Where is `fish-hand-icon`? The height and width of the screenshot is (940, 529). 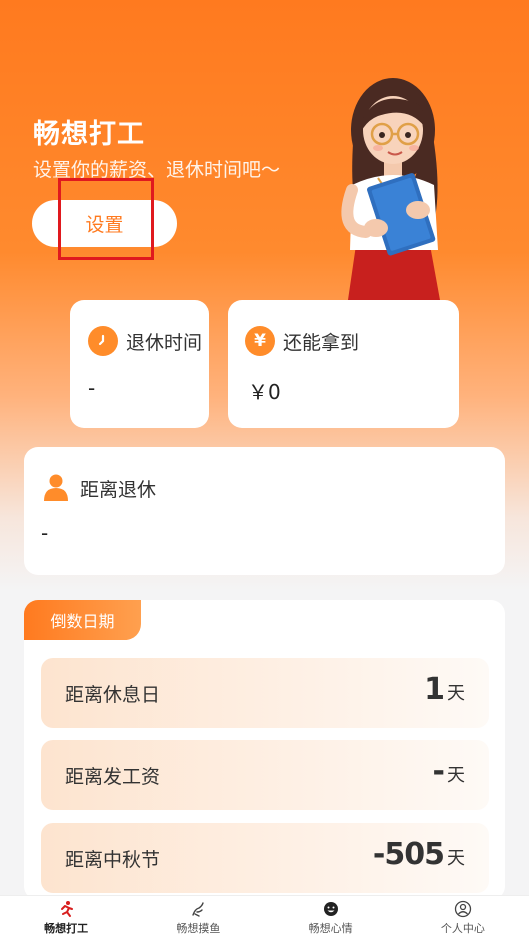 fish-hand-icon is located at coordinates (198, 909).